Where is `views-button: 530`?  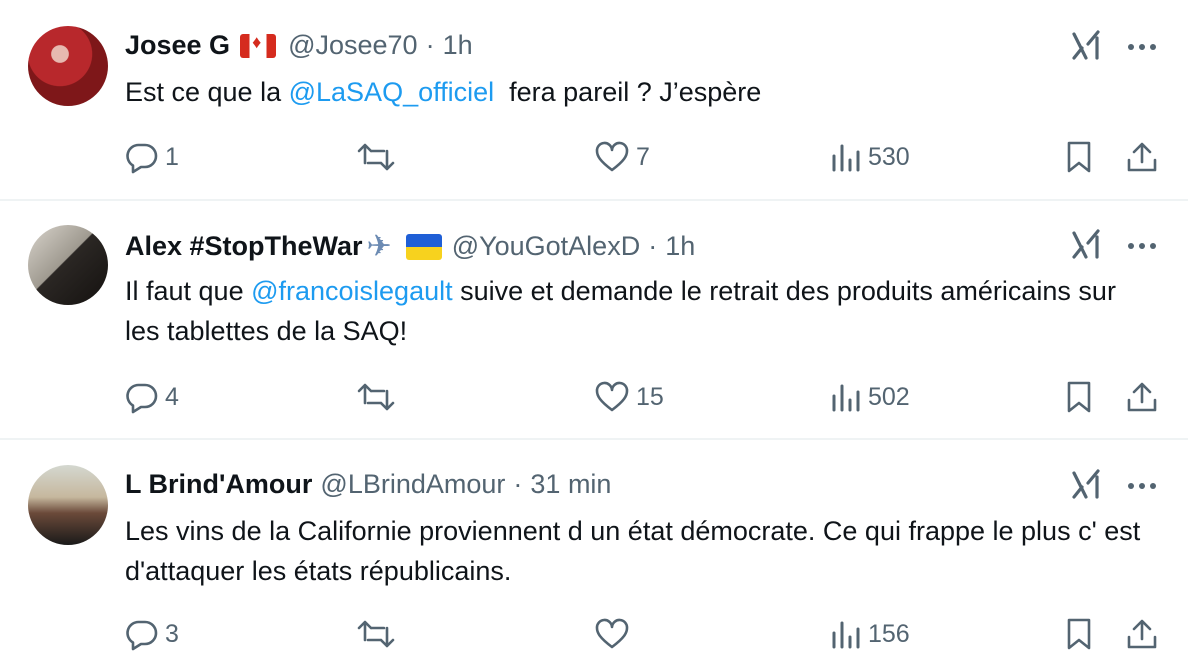 views-button: 530 is located at coordinates (870, 157).